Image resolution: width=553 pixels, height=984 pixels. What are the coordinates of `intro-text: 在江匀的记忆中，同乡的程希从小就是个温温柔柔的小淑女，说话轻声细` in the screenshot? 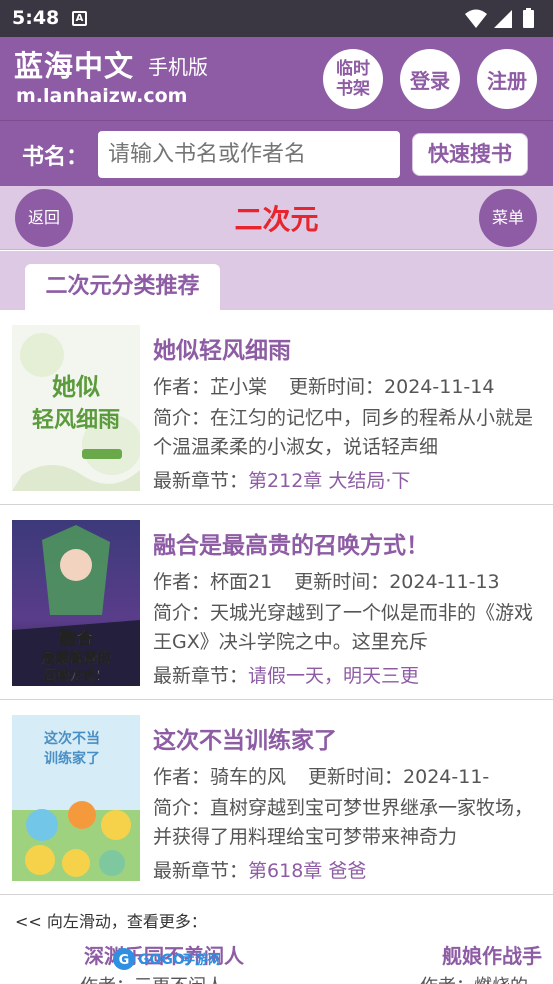 It's located at (343, 432).